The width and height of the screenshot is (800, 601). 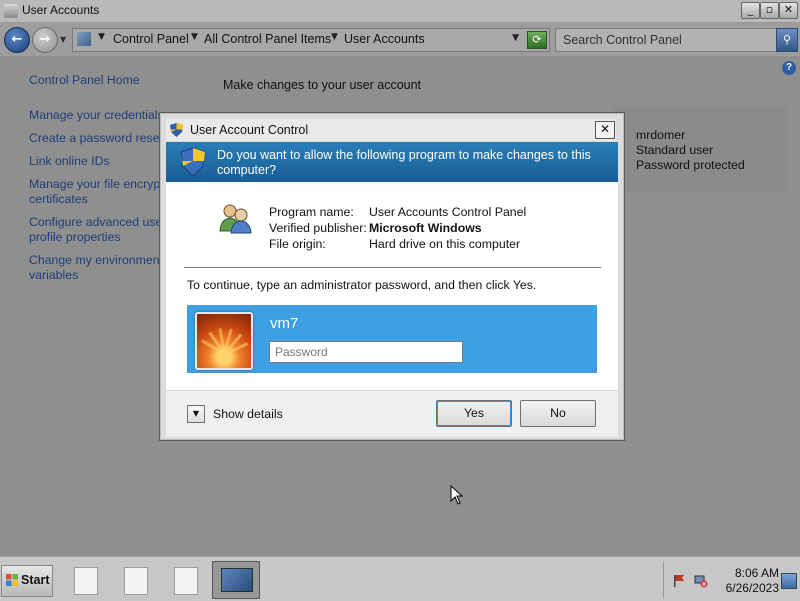 What do you see at coordinates (474, 413) in the screenshot?
I see `yes-button: Yes` at bounding box center [474, 413].